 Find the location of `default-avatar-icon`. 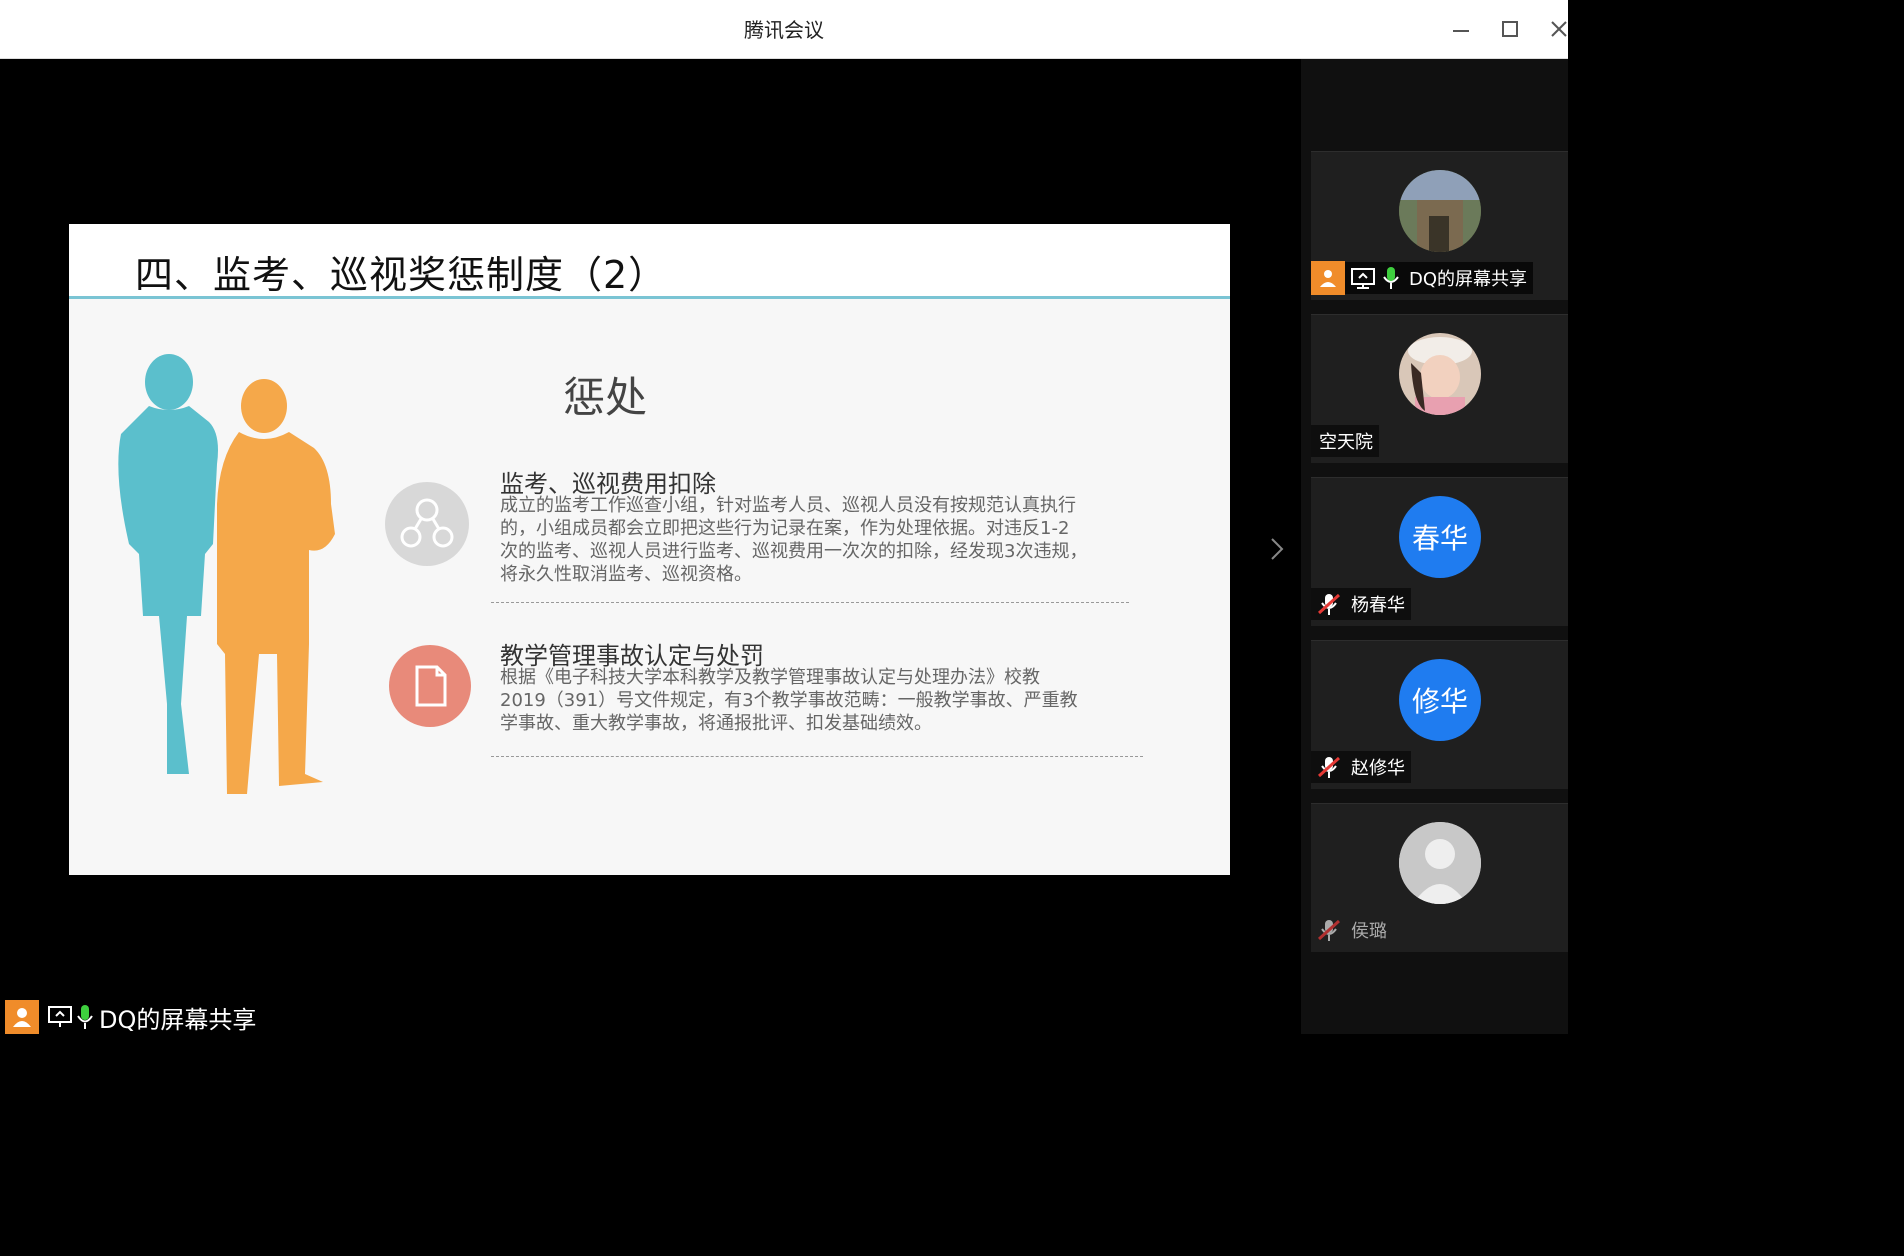

default-avatar-icon is located at coordinates (1440, 863).